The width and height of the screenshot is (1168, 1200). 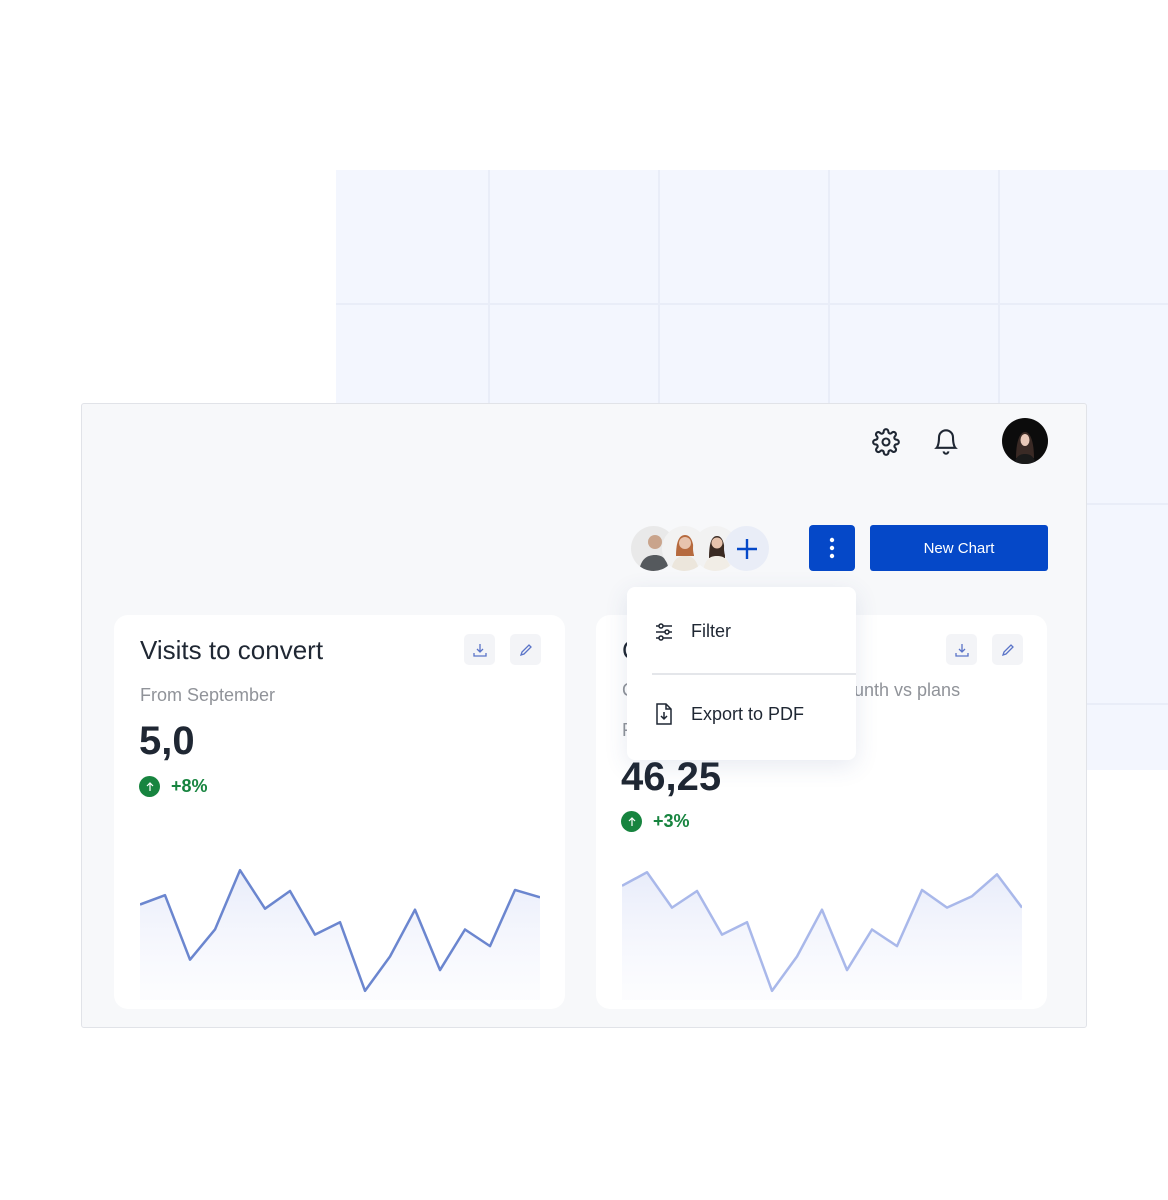 I want to click on sliders-icon, so click(x=664, y=631).